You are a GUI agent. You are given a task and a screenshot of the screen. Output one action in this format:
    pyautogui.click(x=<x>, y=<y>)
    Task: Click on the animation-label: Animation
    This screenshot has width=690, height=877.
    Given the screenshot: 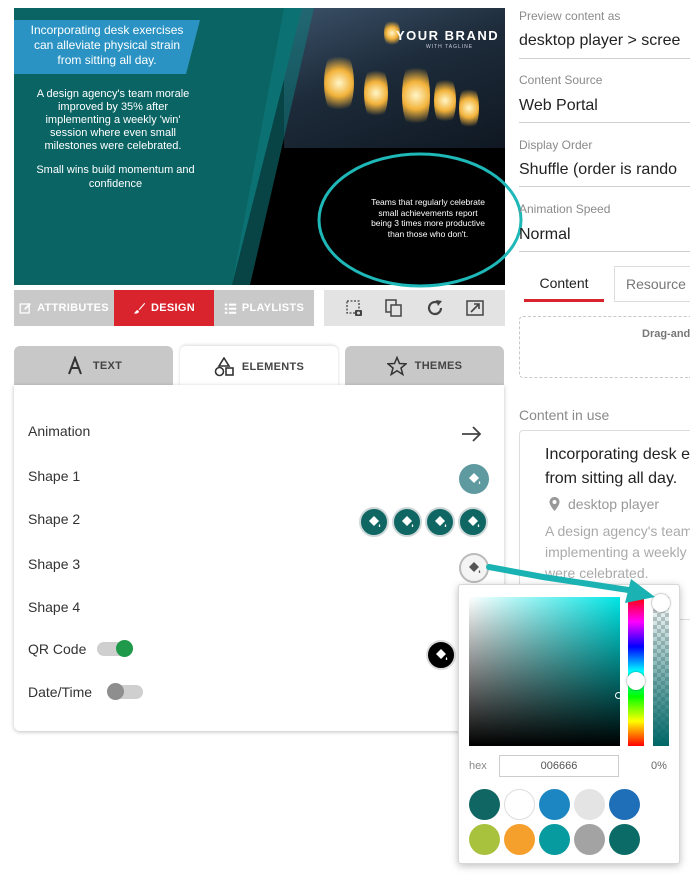 What is the action you would take?
    pyautogui.click(x=59, y=431)
    